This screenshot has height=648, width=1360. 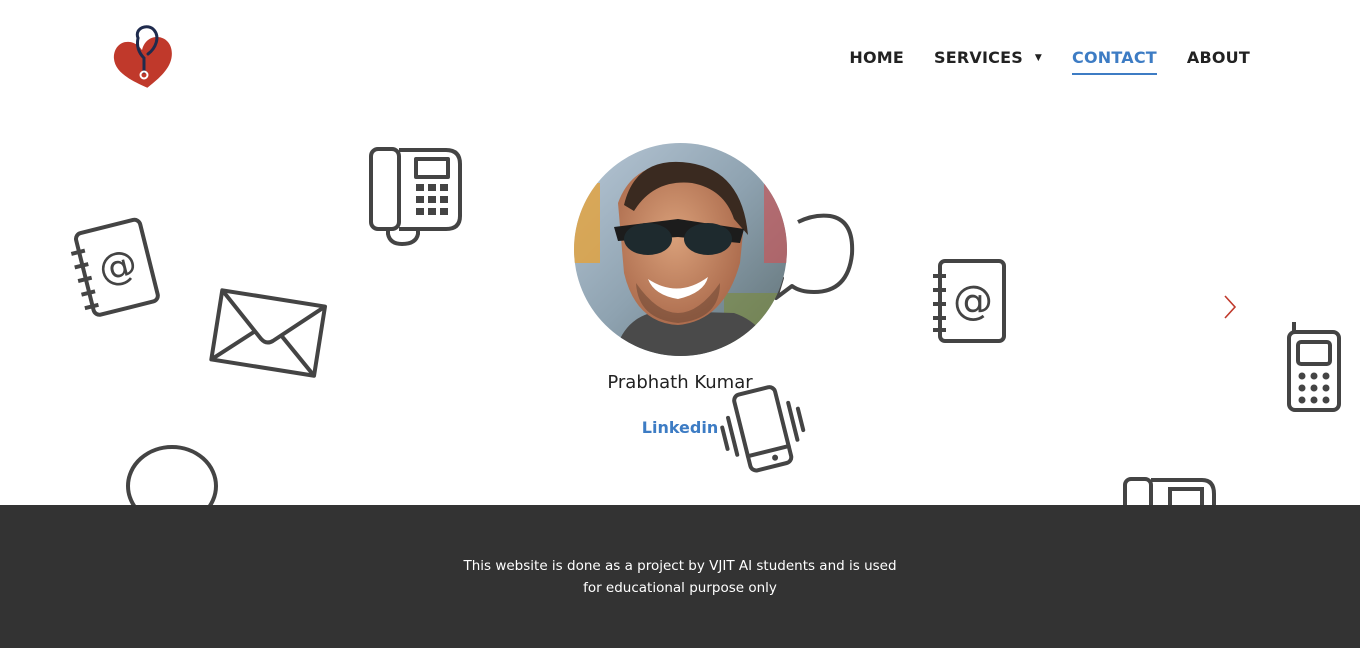 What do you see at coordinates (1049, 61) in the screenshot?
I see `main-nav: HOME SERVICES ▼ CONTACT ABOUT` at bounding box center [1049, 61].